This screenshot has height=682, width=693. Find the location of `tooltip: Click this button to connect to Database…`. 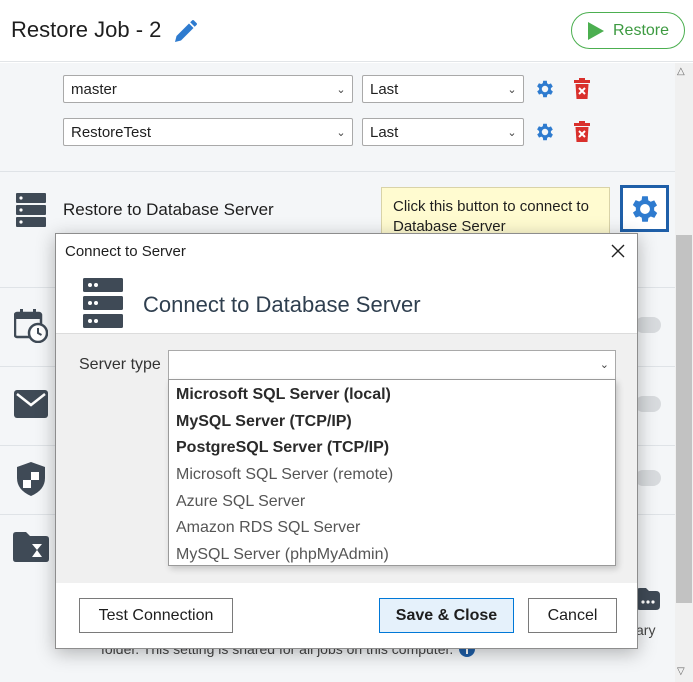

tooltip: Click this button to connect to Database… is located at coordinates (495, 211).